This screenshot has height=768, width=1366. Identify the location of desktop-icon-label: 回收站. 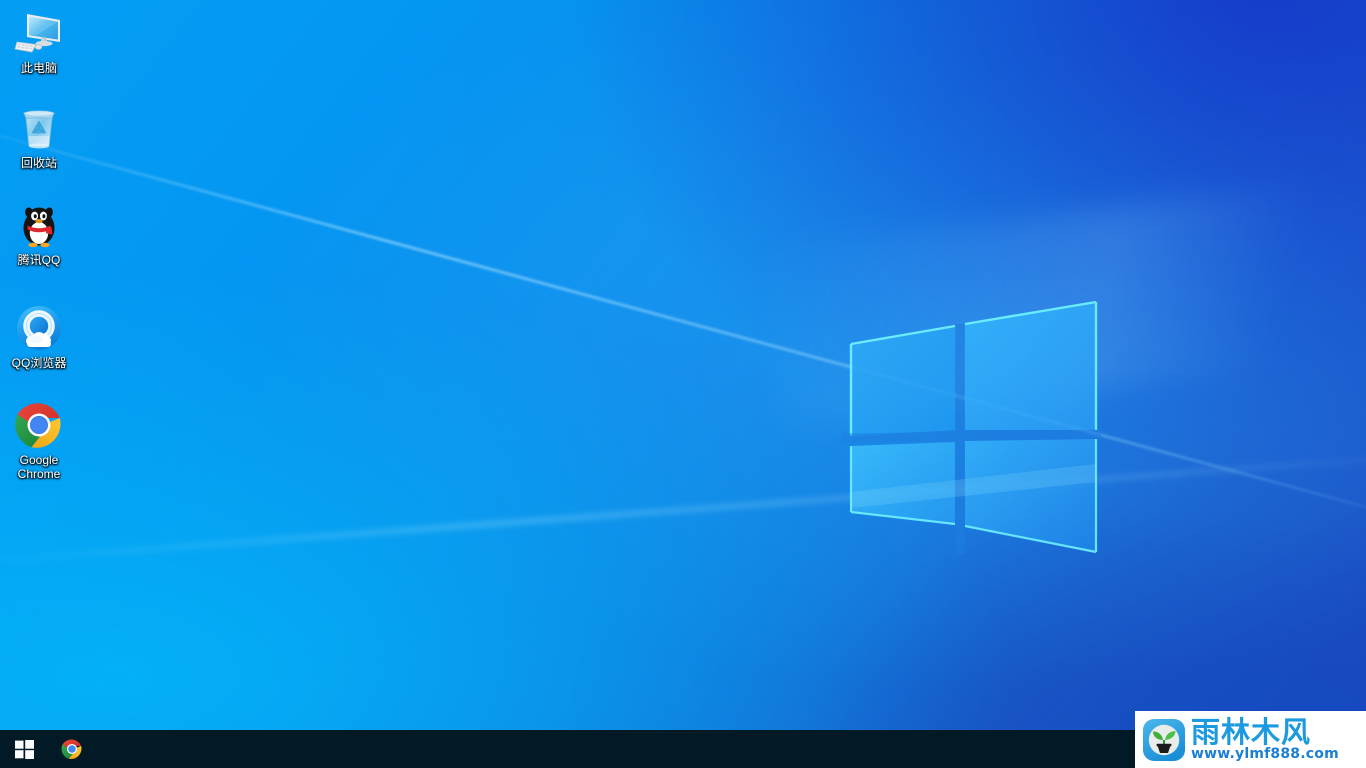
(38, 163).